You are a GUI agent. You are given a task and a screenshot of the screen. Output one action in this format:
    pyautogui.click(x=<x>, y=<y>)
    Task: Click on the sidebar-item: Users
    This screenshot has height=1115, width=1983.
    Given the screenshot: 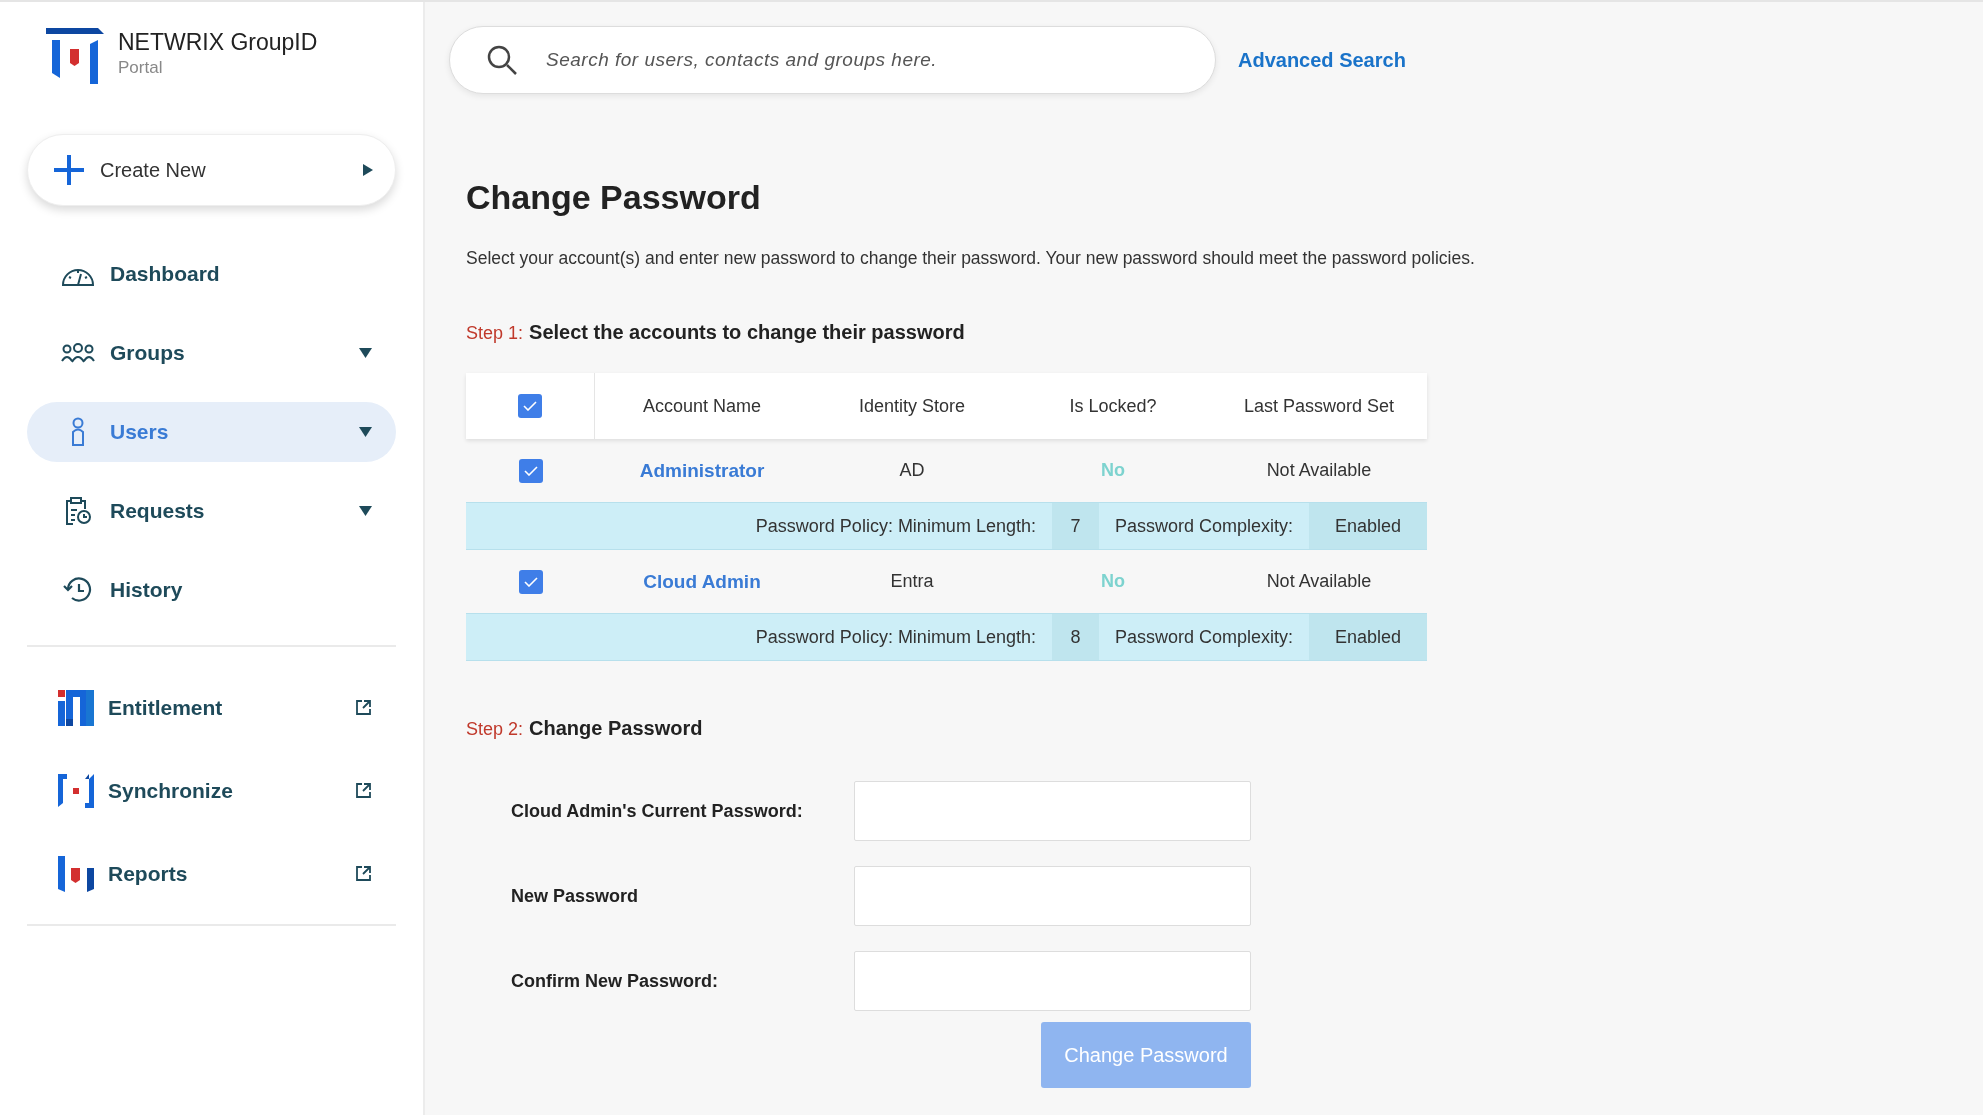 What is the action you would take?
    pyautogui.click(x=211, y=432)
    